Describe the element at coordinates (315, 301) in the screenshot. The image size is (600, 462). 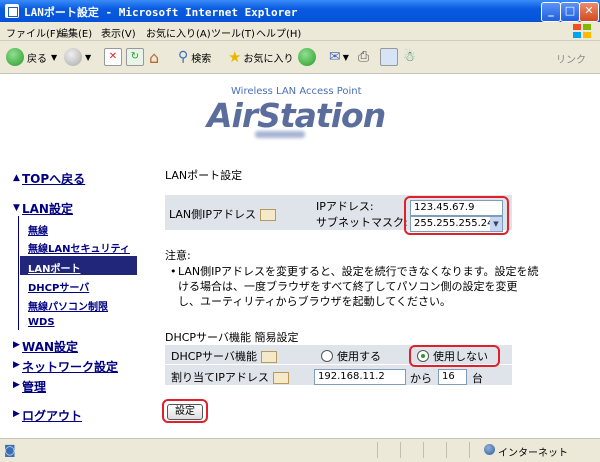
I see `note-line: し、ユーティリティからブラウザを起動してください。` at that location.